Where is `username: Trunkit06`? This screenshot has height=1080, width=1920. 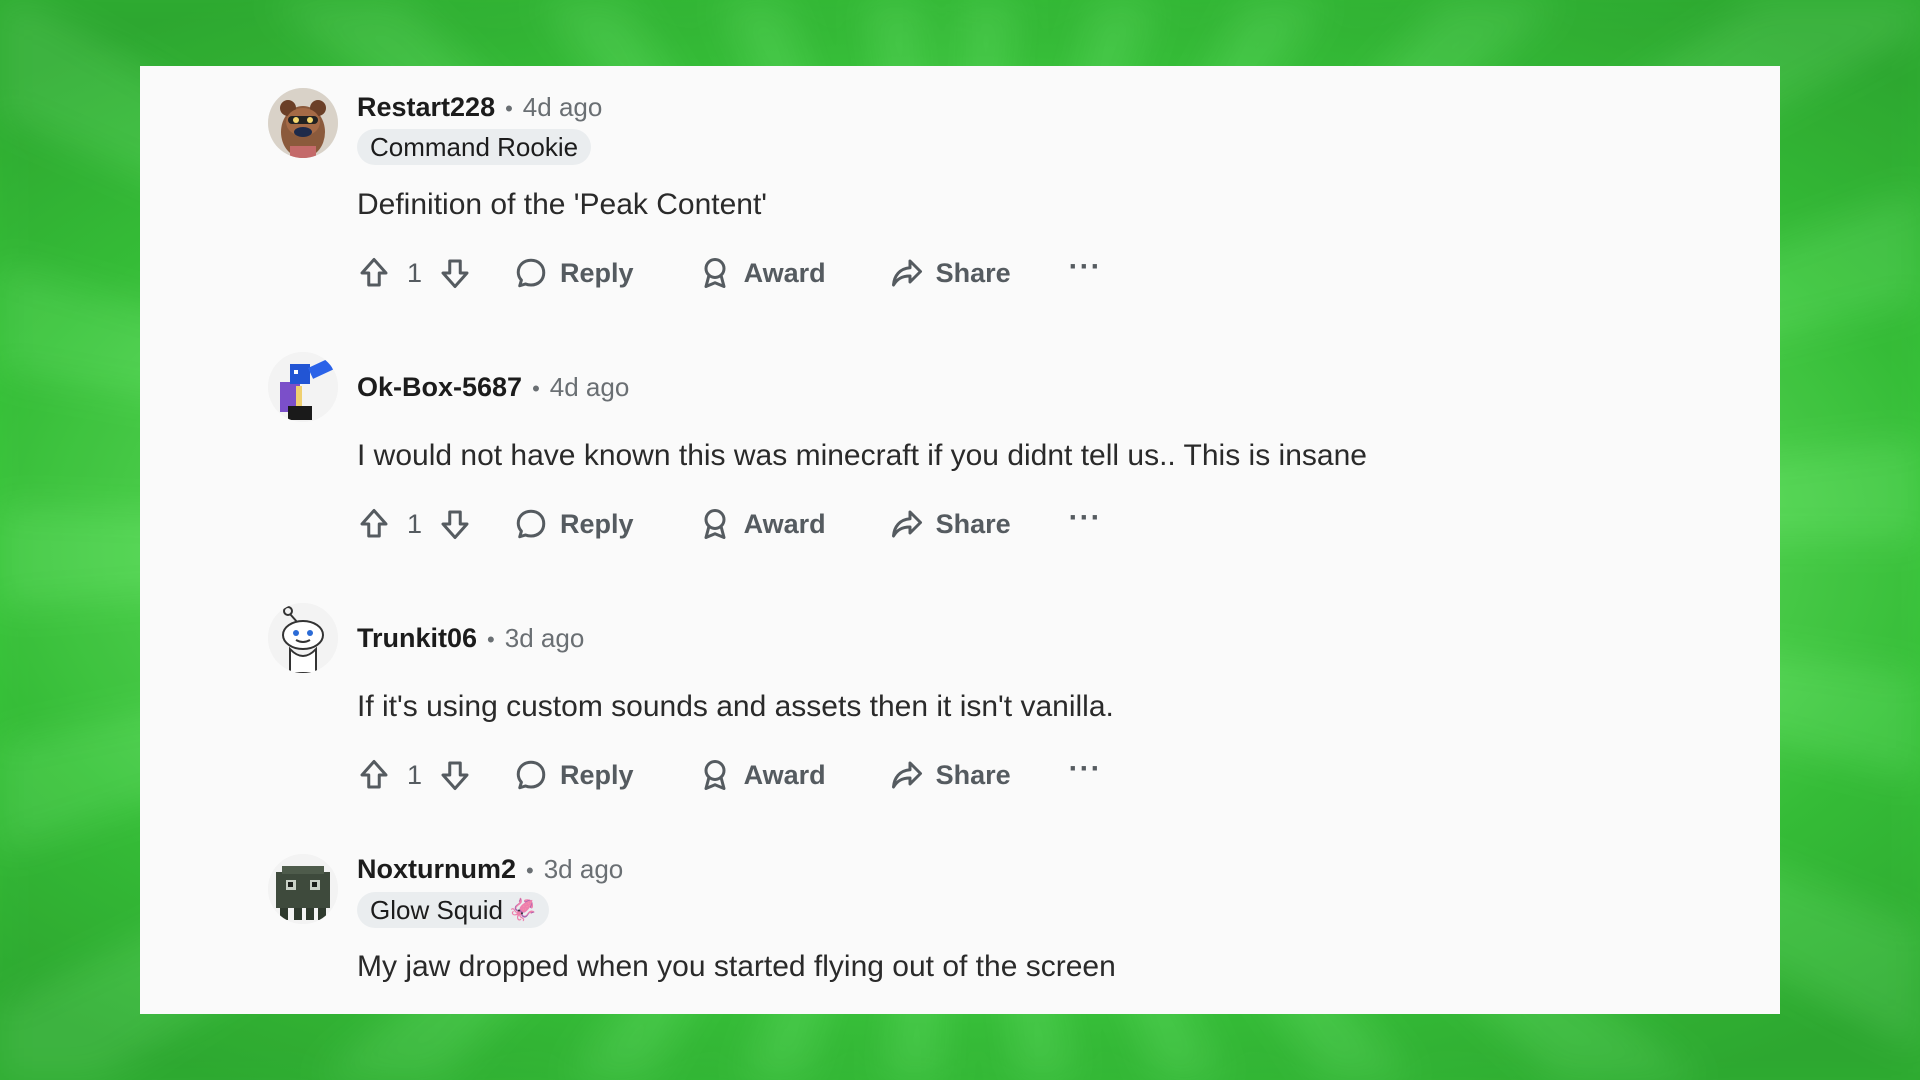
username: Trunkit06 is located at coordinates (417, 638).